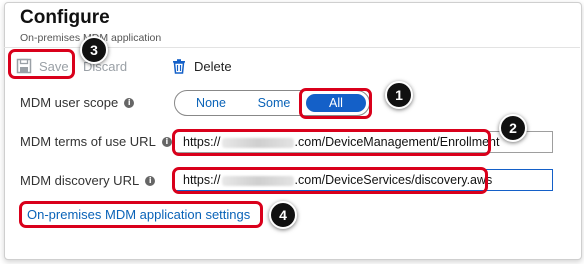  Describe the element at coordinates (88, 141) in the screenshot. I see `terms-url-label: MDM terms of use URL` at that location.